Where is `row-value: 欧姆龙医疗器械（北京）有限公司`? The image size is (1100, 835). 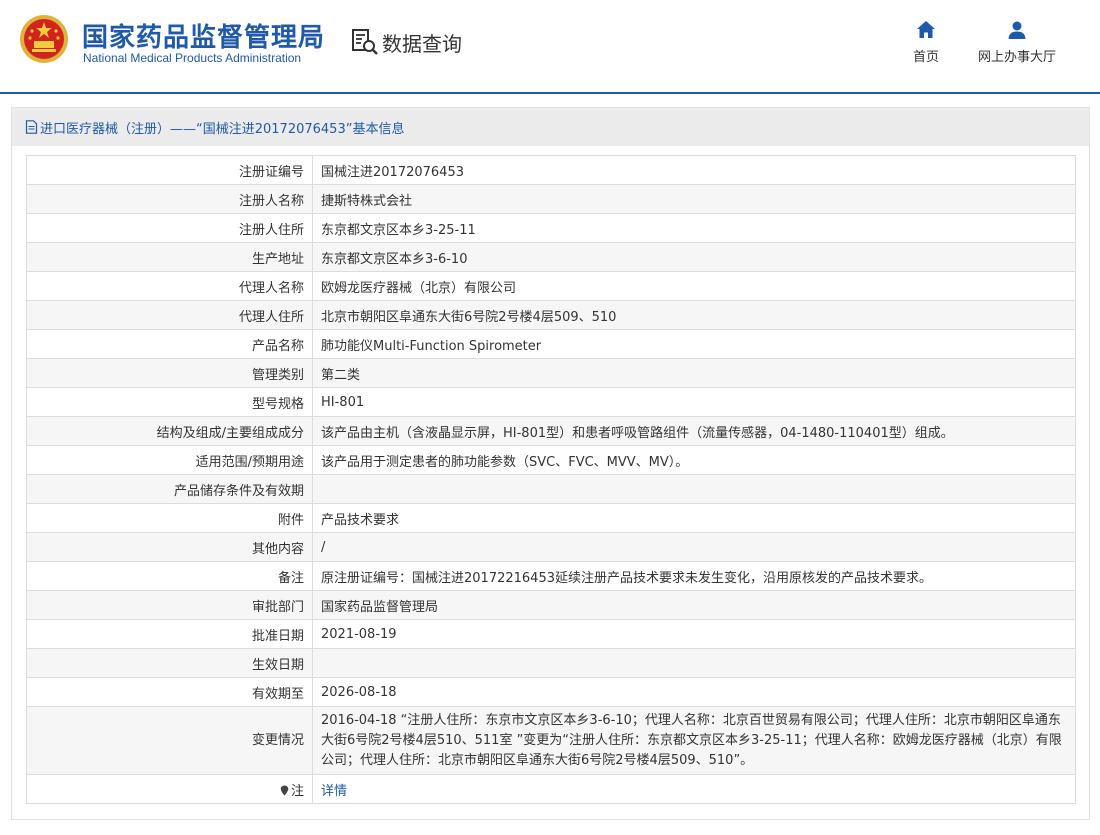
row-value: 欧姆龙医疗器械（北京）有限公司 is located at coordinates (694, 286).